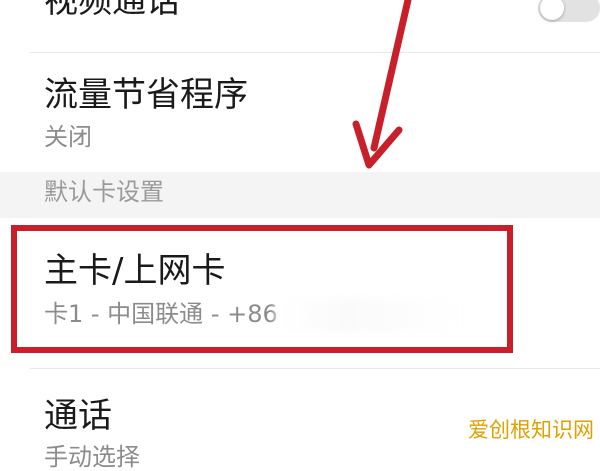 This screenshot has width=600, height=471. I want to click on watermark: 爱创根知识网, so click(531, 430).